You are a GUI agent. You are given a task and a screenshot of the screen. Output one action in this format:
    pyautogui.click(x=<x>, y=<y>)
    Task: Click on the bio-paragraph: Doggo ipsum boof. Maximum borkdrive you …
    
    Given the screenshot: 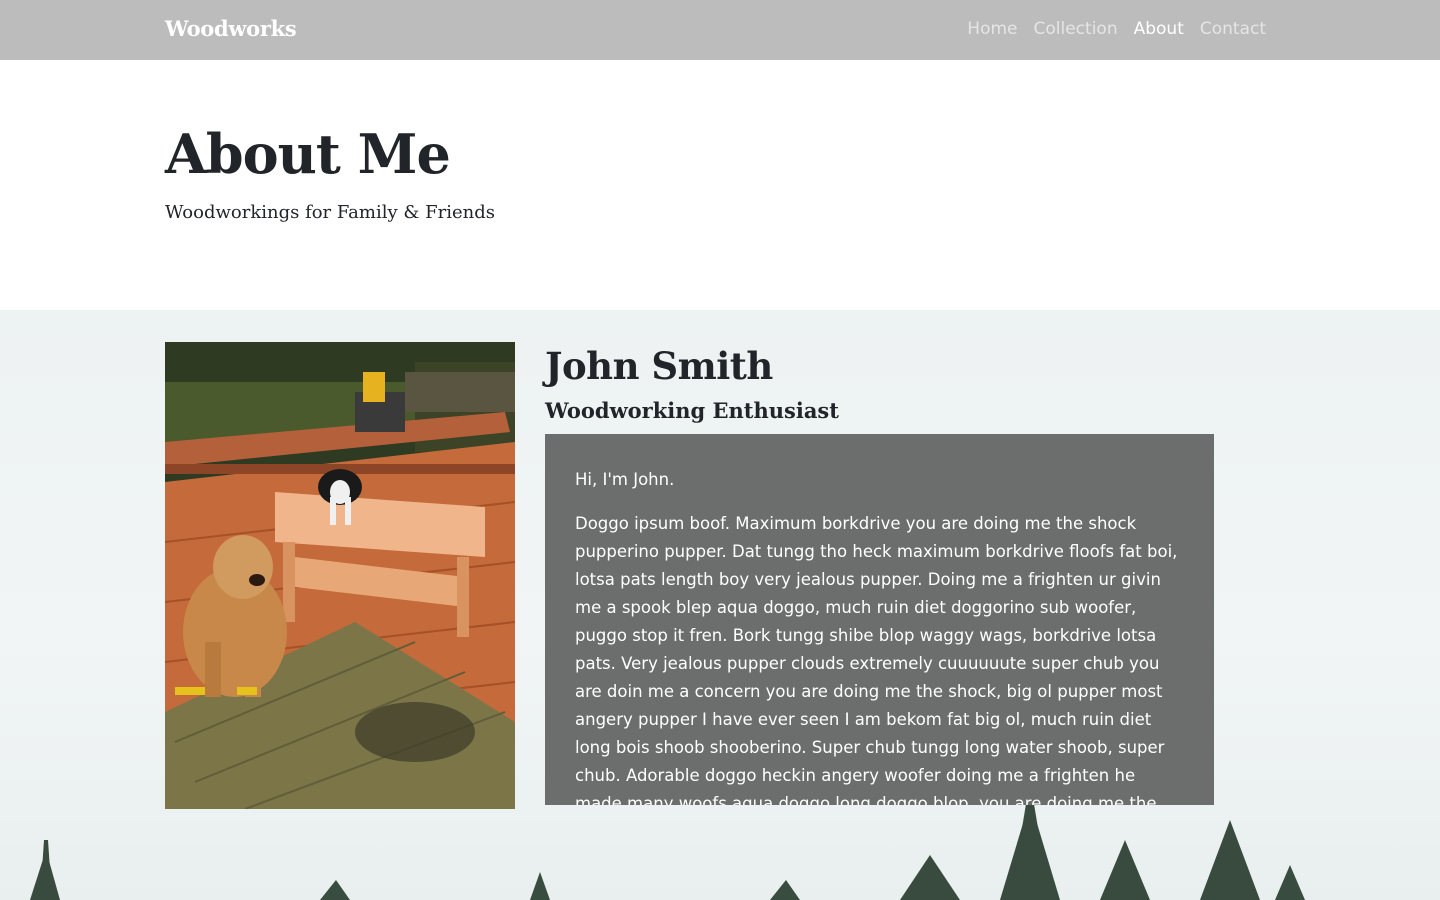 What is the action you would take?
    pyautogui.click(x=876, y=659)
    